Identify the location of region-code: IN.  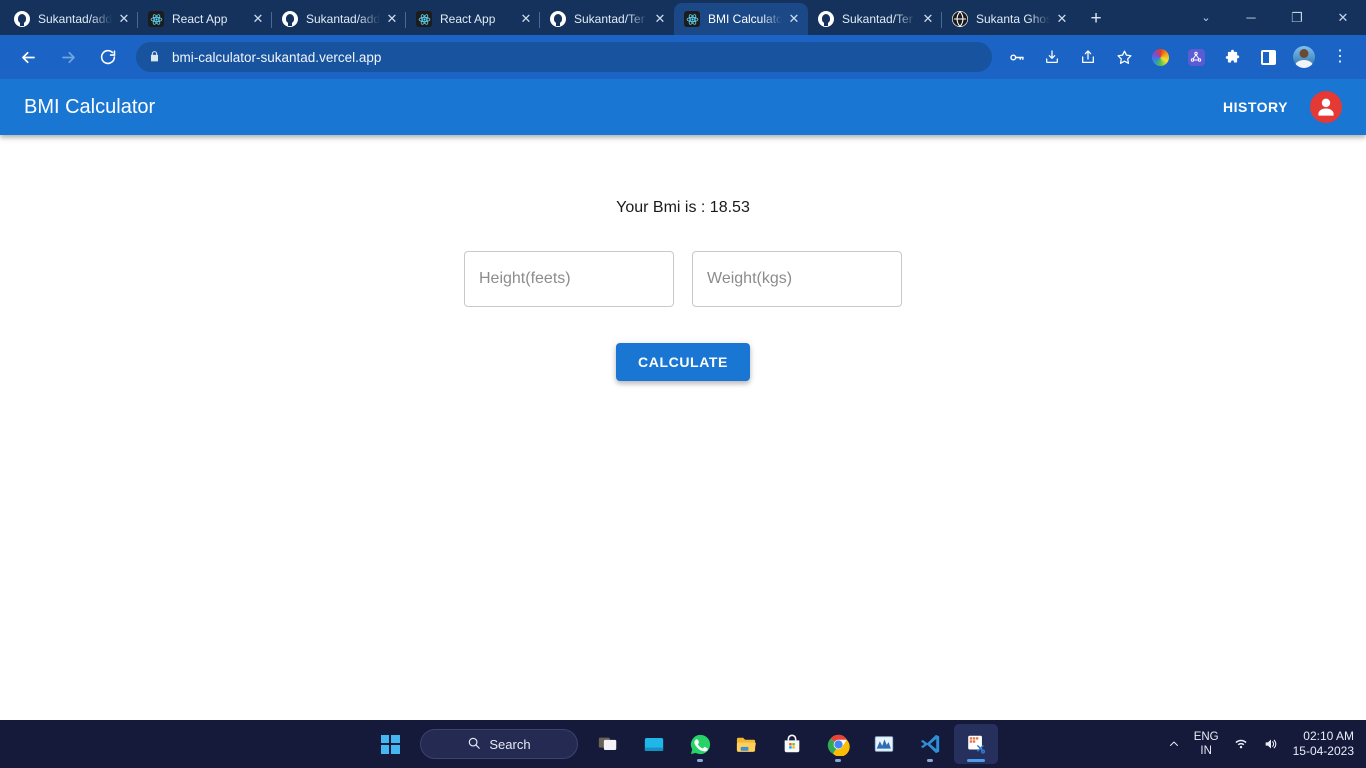
(1206, 751).